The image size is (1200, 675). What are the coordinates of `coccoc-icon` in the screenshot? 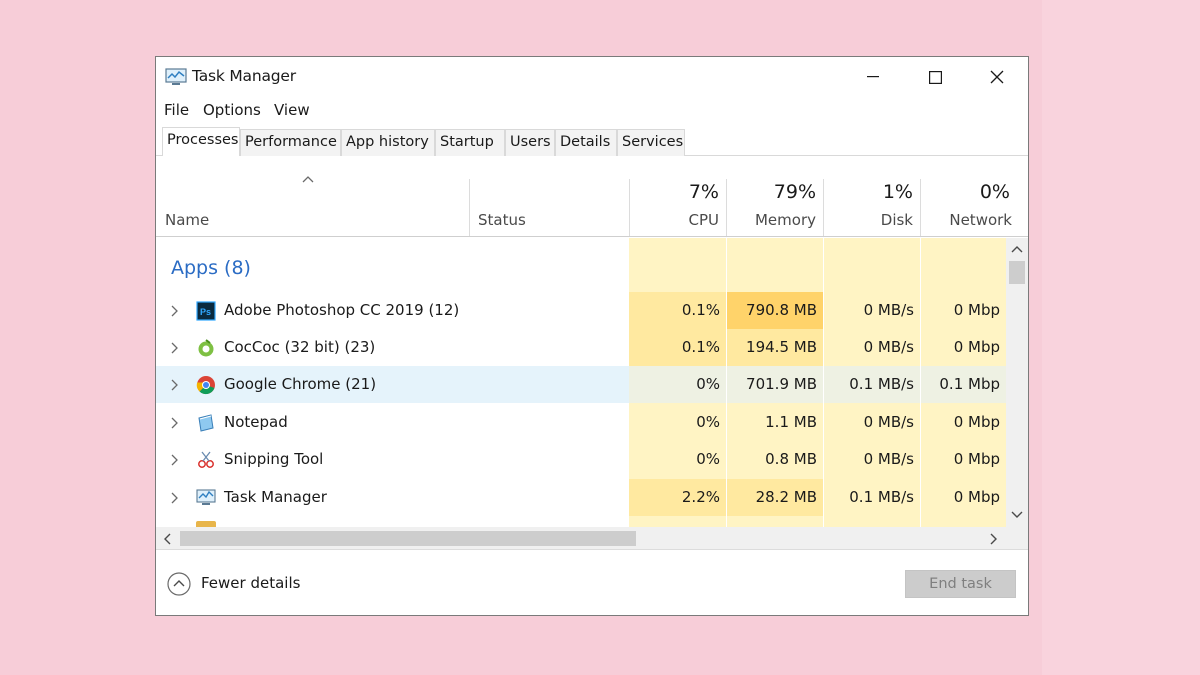 It's located at (206, 348).